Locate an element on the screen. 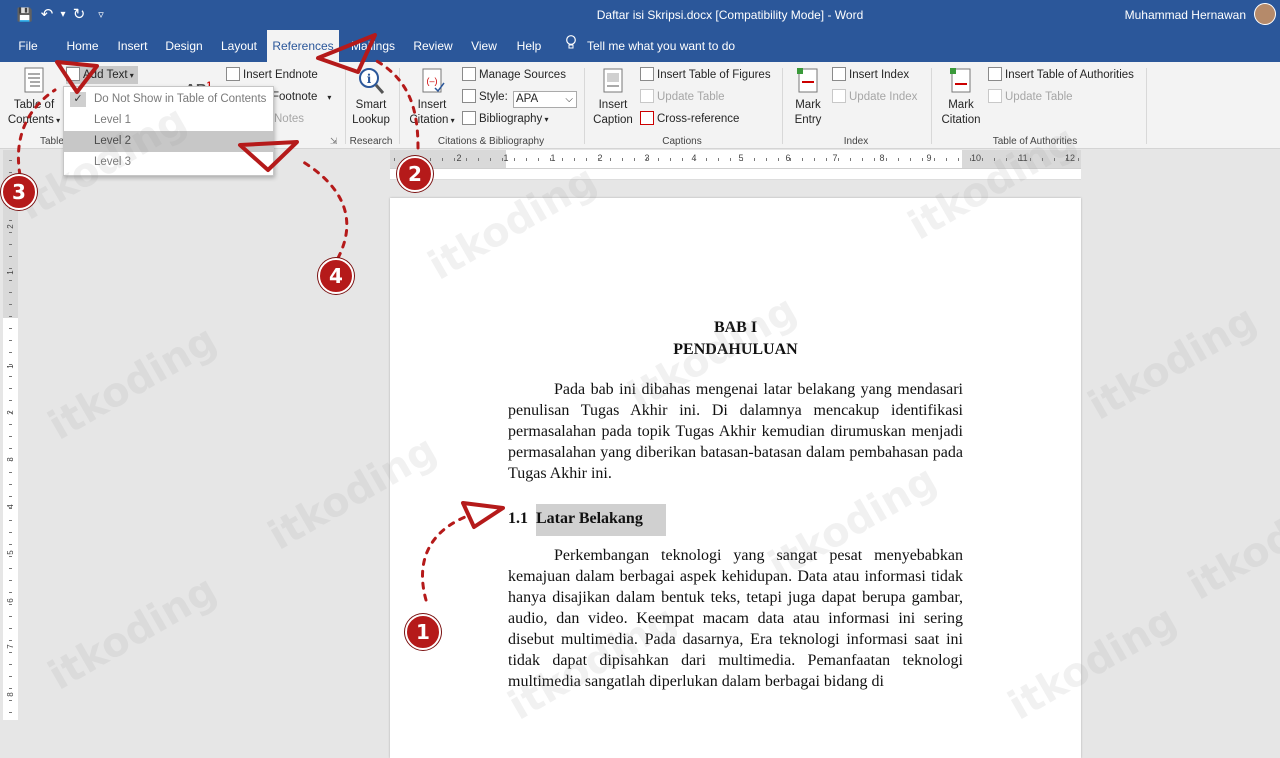 This screenshot has height=758, width=1280. lightbulb-icon is located at coordinates (572, 46).